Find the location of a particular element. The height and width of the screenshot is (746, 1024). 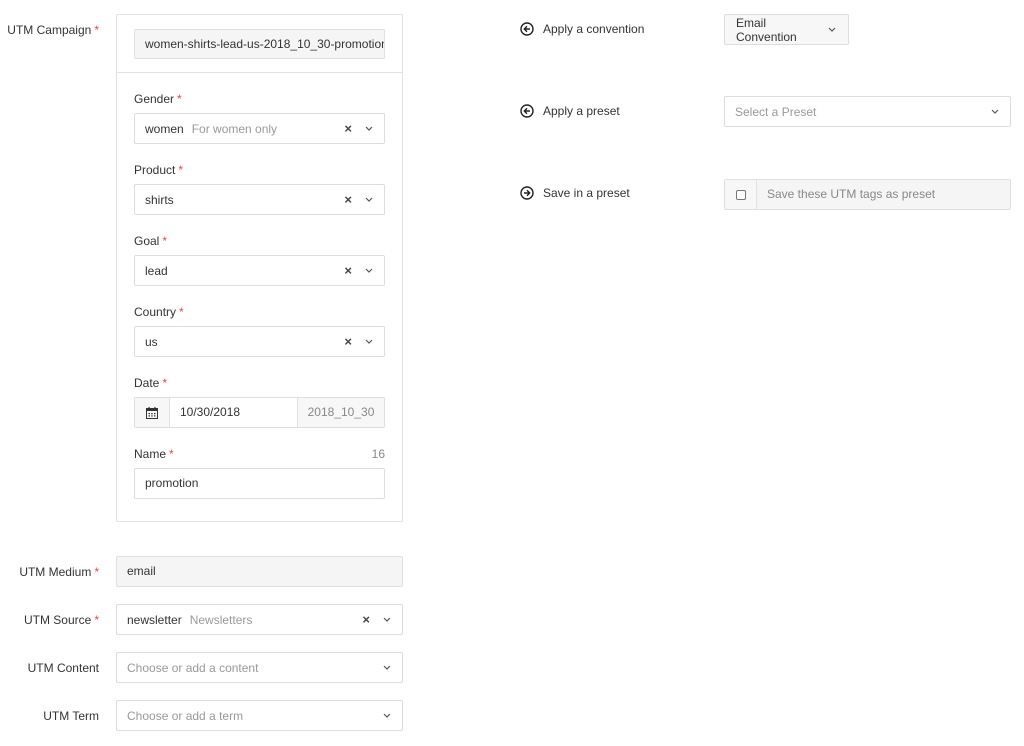

convention-dropdown-button: Email Convention is located at coordinates (786, 29).